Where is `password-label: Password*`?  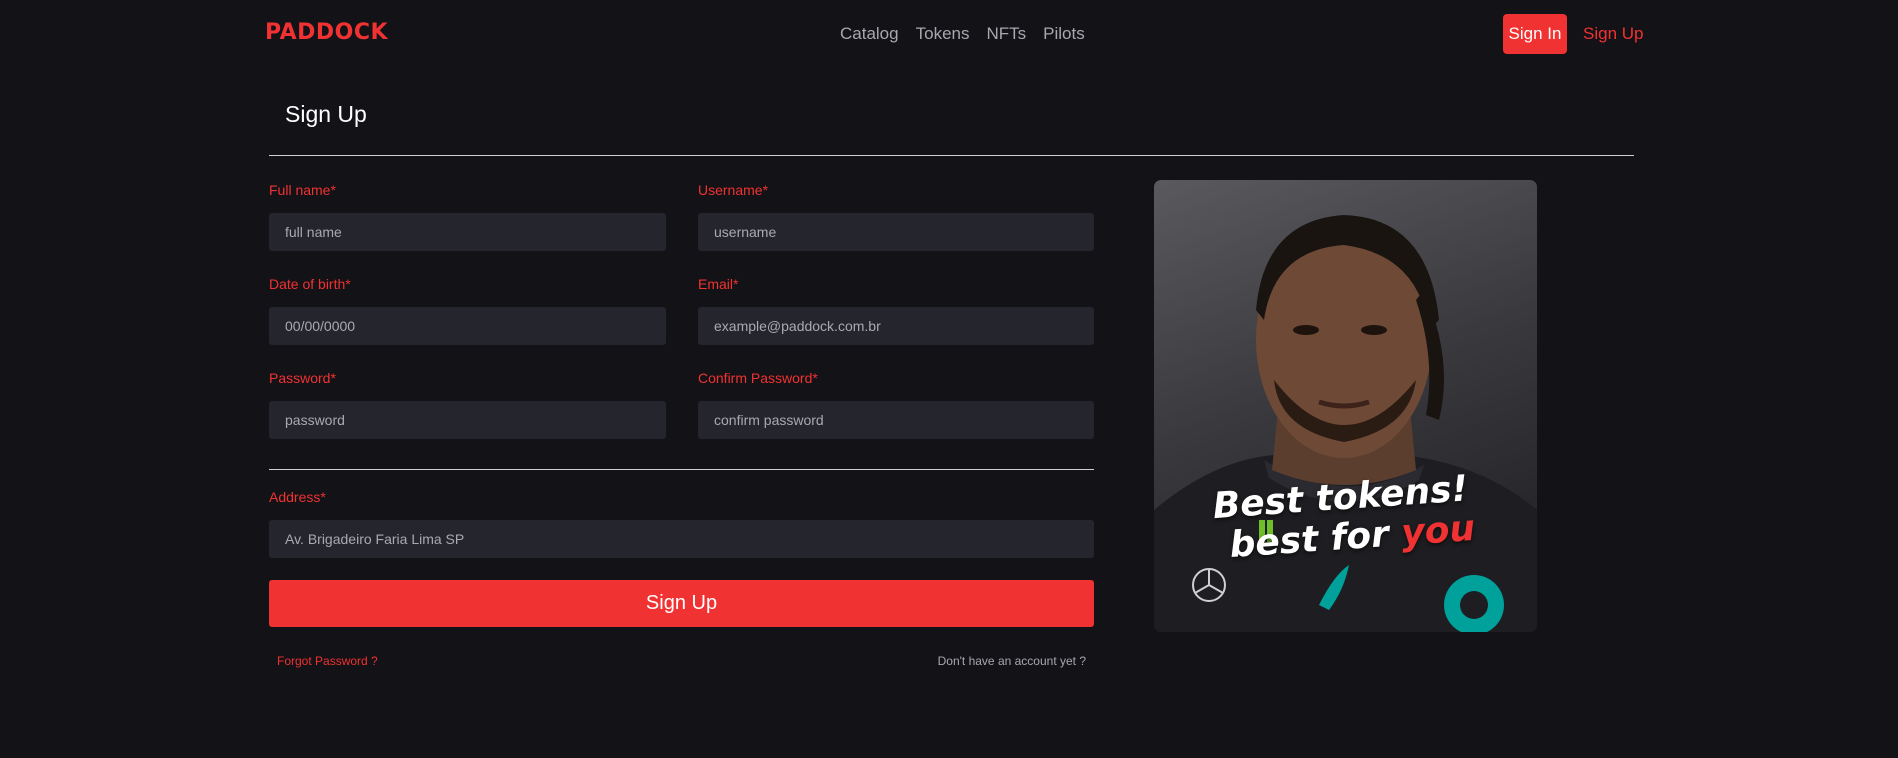
password-label: Password* is located at coordinates (302, 378).